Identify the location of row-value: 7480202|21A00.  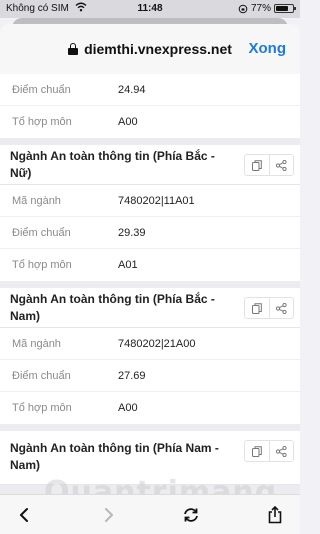
(157, 343).